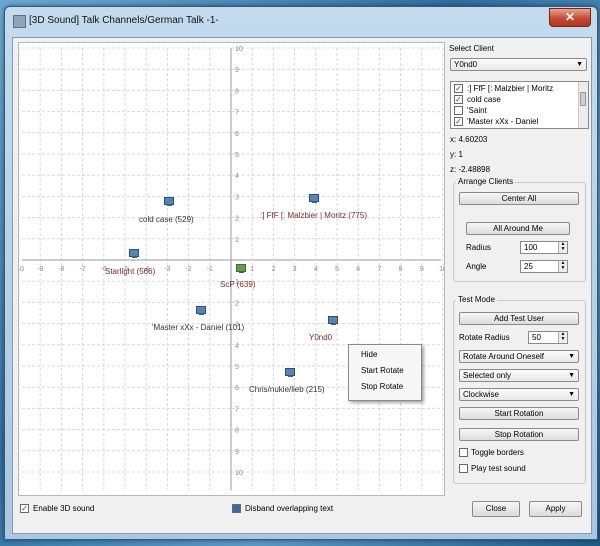  I want to click on x-tick-label: -2, so click(188, 269).